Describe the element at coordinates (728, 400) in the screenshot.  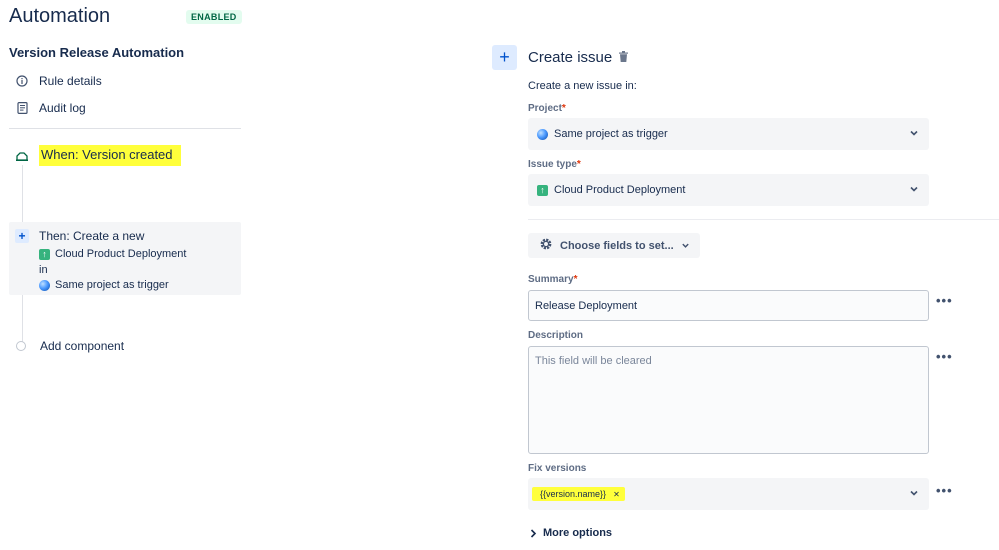
I see `description-textarea: This field will be cleared` at that location.